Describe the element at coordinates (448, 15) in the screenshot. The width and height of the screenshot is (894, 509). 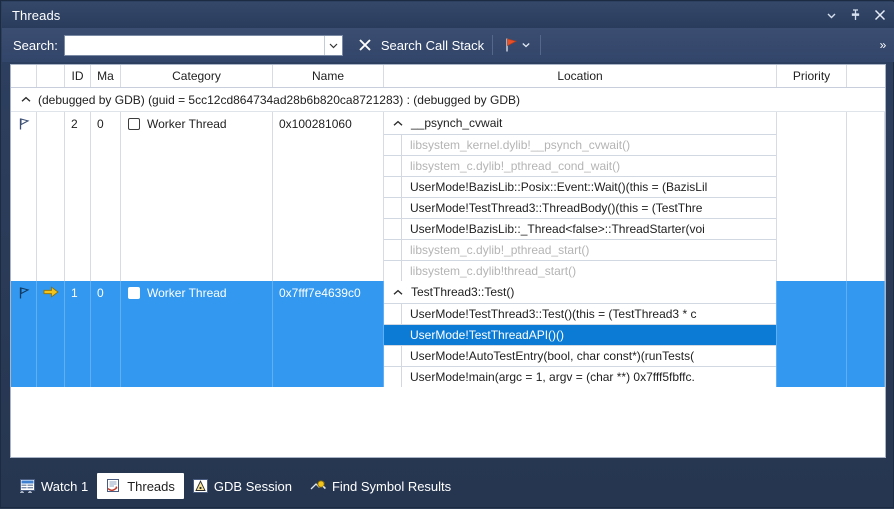
I see `window-title-bar: Threads` at that location.